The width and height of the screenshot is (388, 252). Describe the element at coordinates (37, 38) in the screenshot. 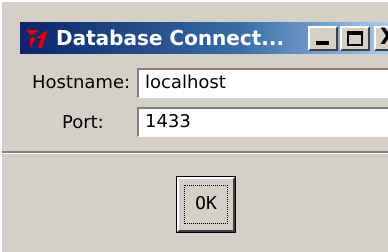

I see `tk-feather-icon` at that location.